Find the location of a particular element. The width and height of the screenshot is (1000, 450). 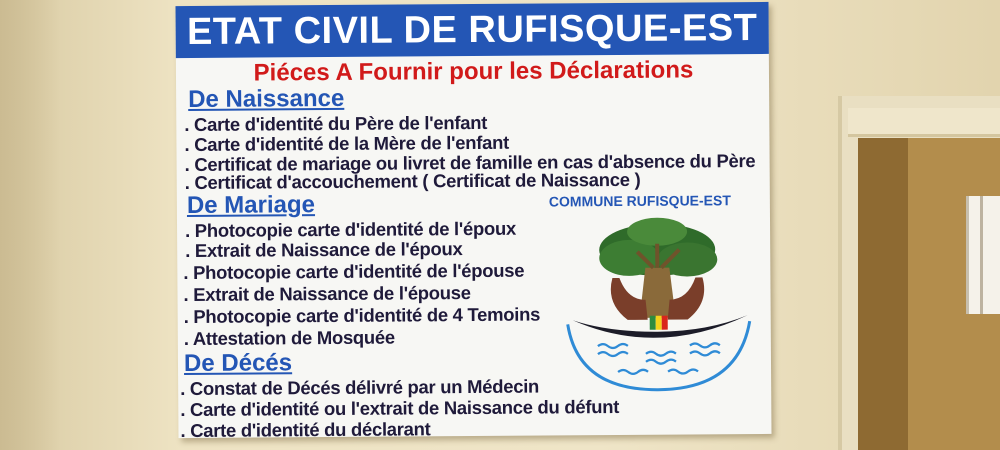

list-item: . Carte d'identité du déclarant is located at coordinates (305, 430).